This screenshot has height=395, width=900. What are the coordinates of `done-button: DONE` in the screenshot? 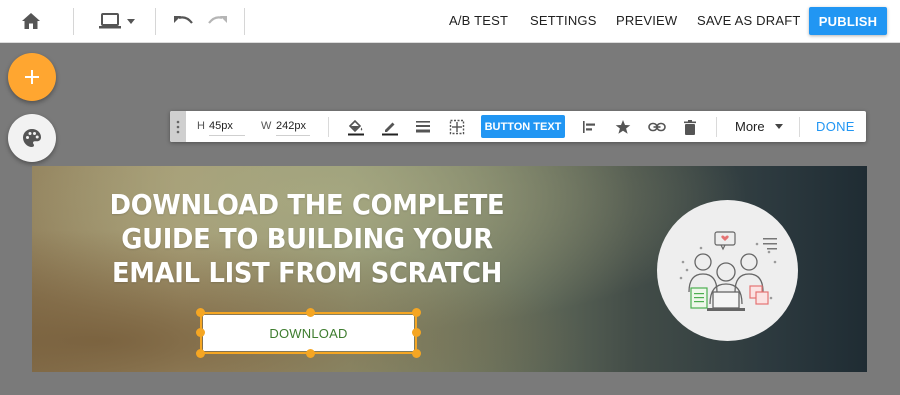 It's located at (835, 126).